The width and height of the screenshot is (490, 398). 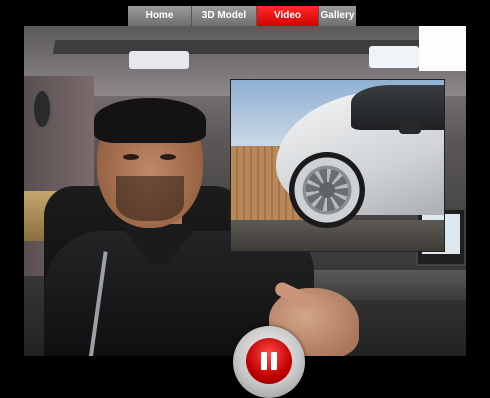 I want to click on nav-home: Home, so click(x=160, y=16).